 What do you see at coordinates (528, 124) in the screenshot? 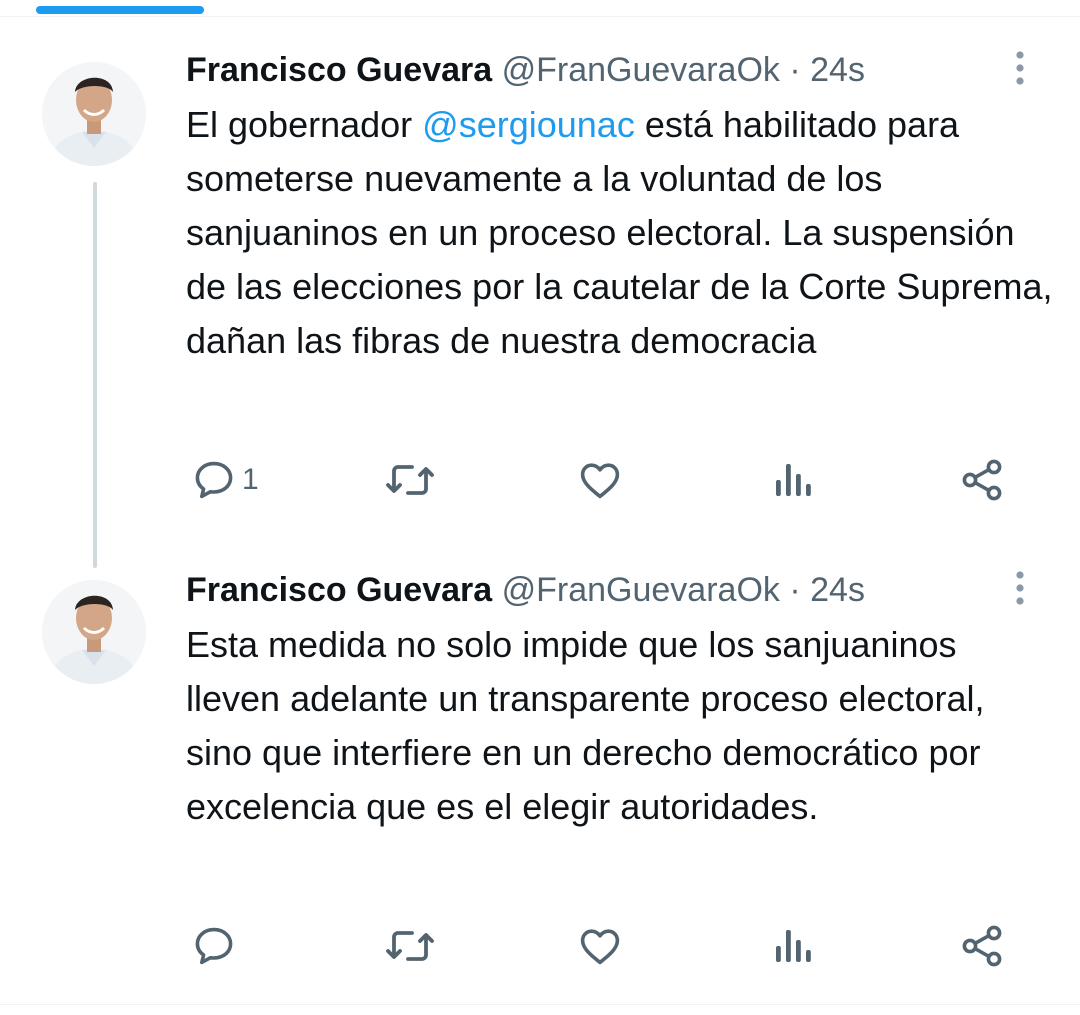
I see `mention-link: @sergiounac` at bounding box center [528, 124].